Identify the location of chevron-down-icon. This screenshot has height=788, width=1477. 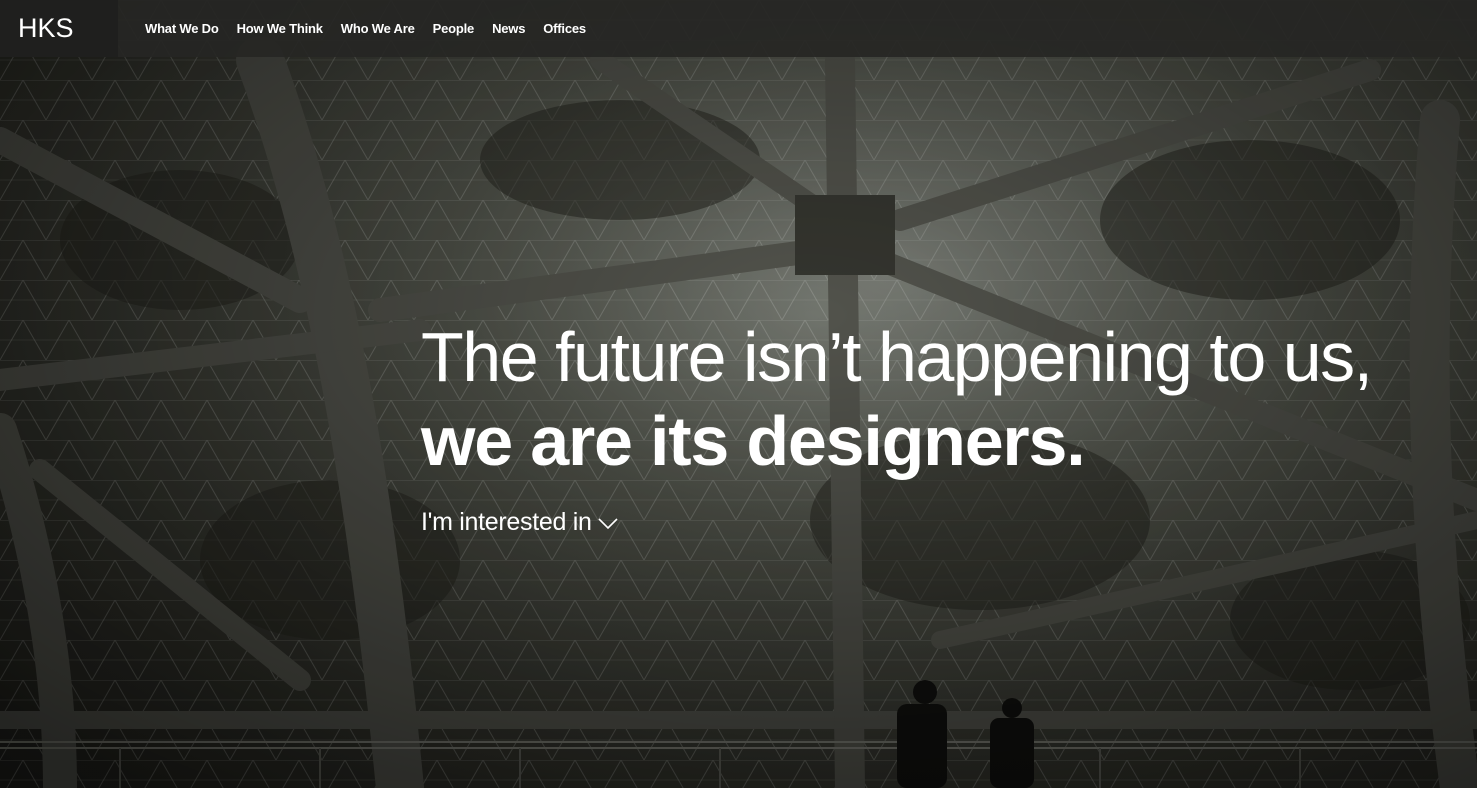
(608, 526).